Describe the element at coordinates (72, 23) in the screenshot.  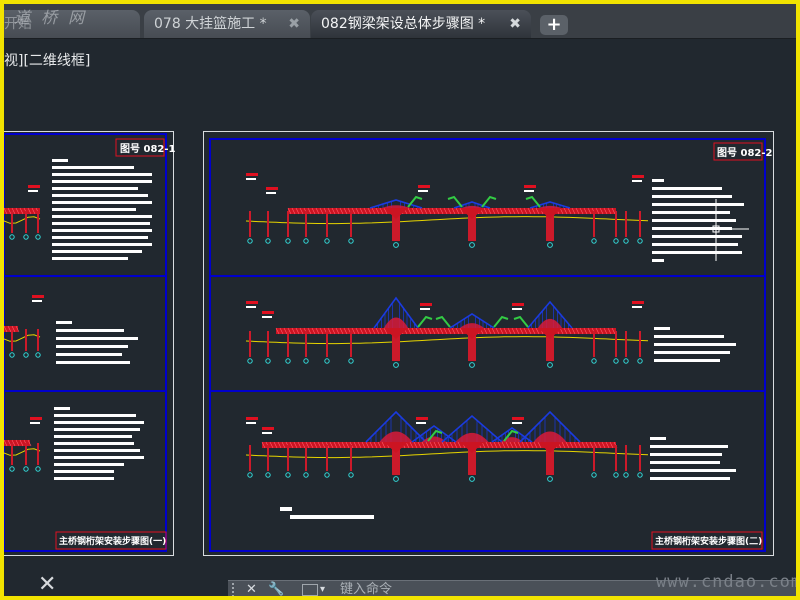
I see `tab-start: 道 桥 网 开始` at that location.